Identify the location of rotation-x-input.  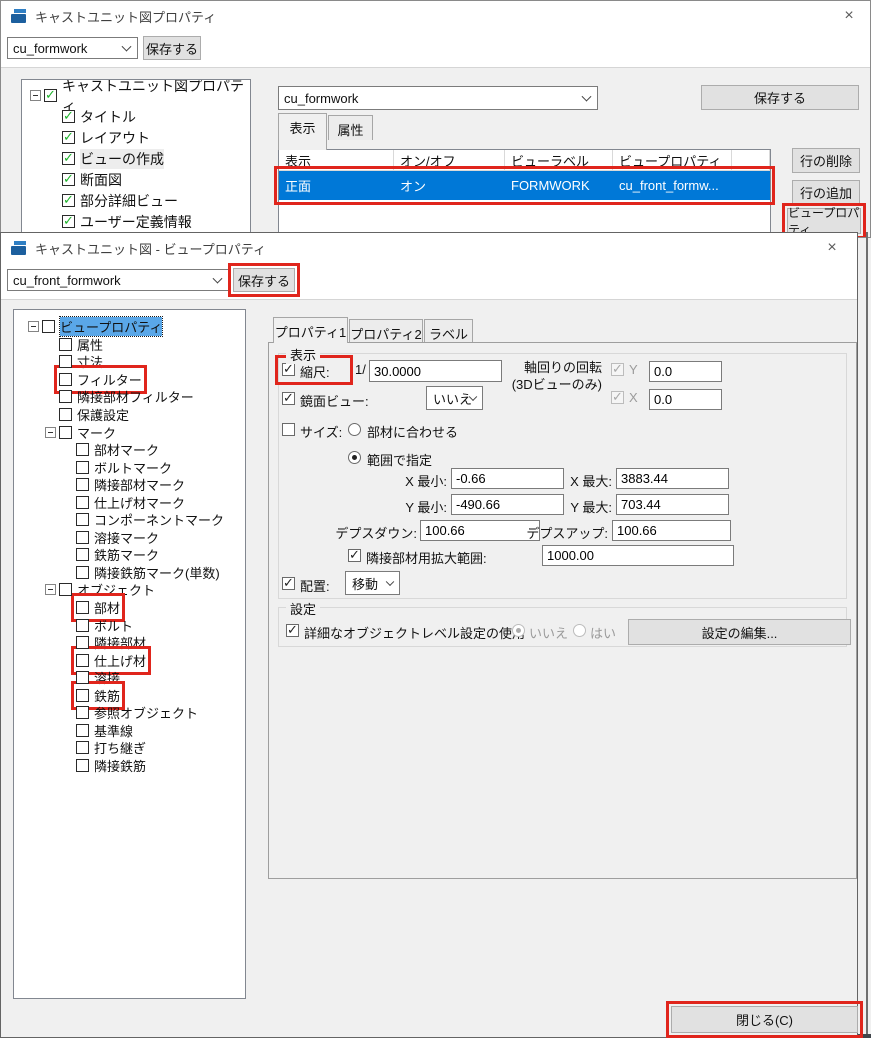
(685, 399).